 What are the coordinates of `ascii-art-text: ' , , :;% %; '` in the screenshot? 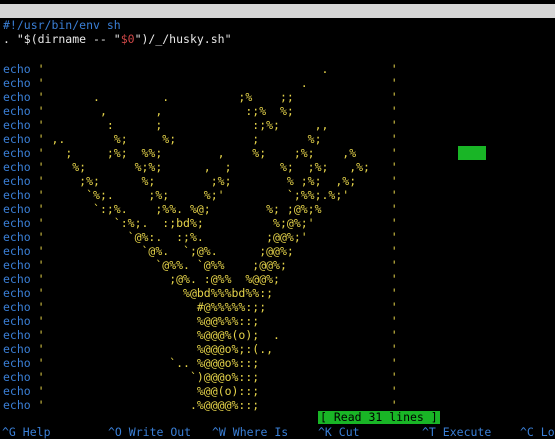 It's located at (217, 111).